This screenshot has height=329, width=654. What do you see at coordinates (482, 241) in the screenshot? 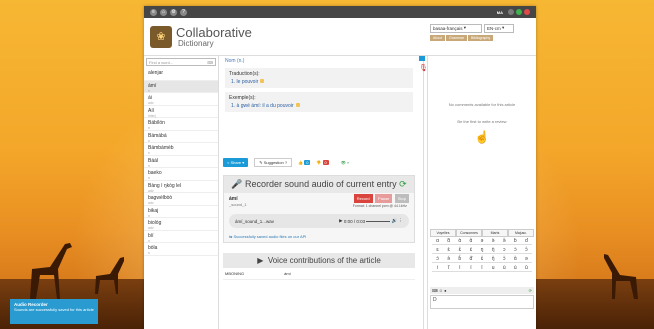
I see `keyboard-key: ǝ` at bounding box center [482, 241].